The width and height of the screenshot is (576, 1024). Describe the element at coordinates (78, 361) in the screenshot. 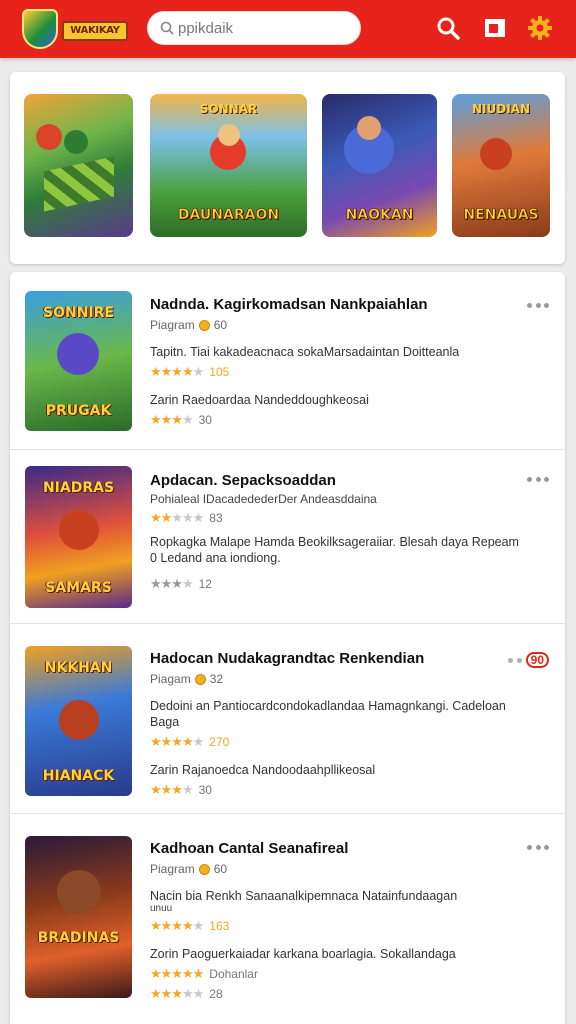

I see `app-thumbnail: SONNIRE PRUGAK` at that location.